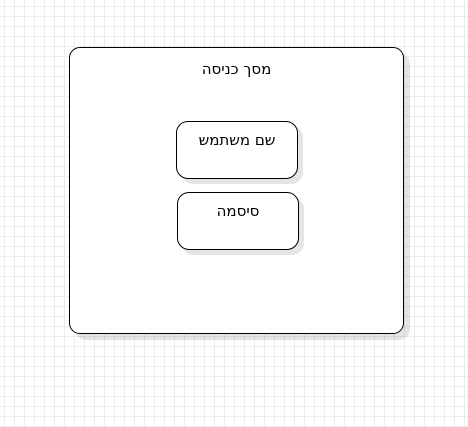 Image resolution: width=468 pixels, height=427 pixels. Describe the element at coordinates (236, 69) in the screenshot. I see `login-screen-title: מסך כניסה` at that location.